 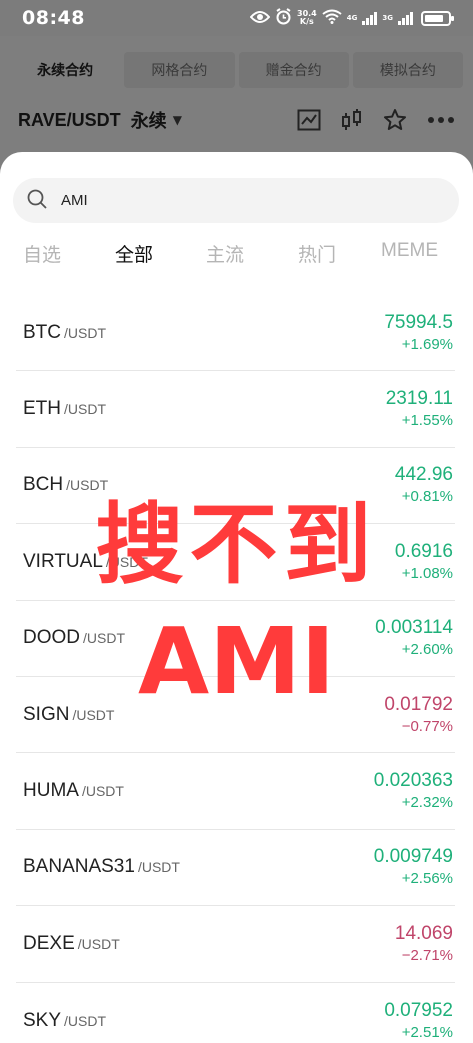 I want to click on category-tabs: 自选 全部 主流 热门 MEME, so click(x=236, y=254).